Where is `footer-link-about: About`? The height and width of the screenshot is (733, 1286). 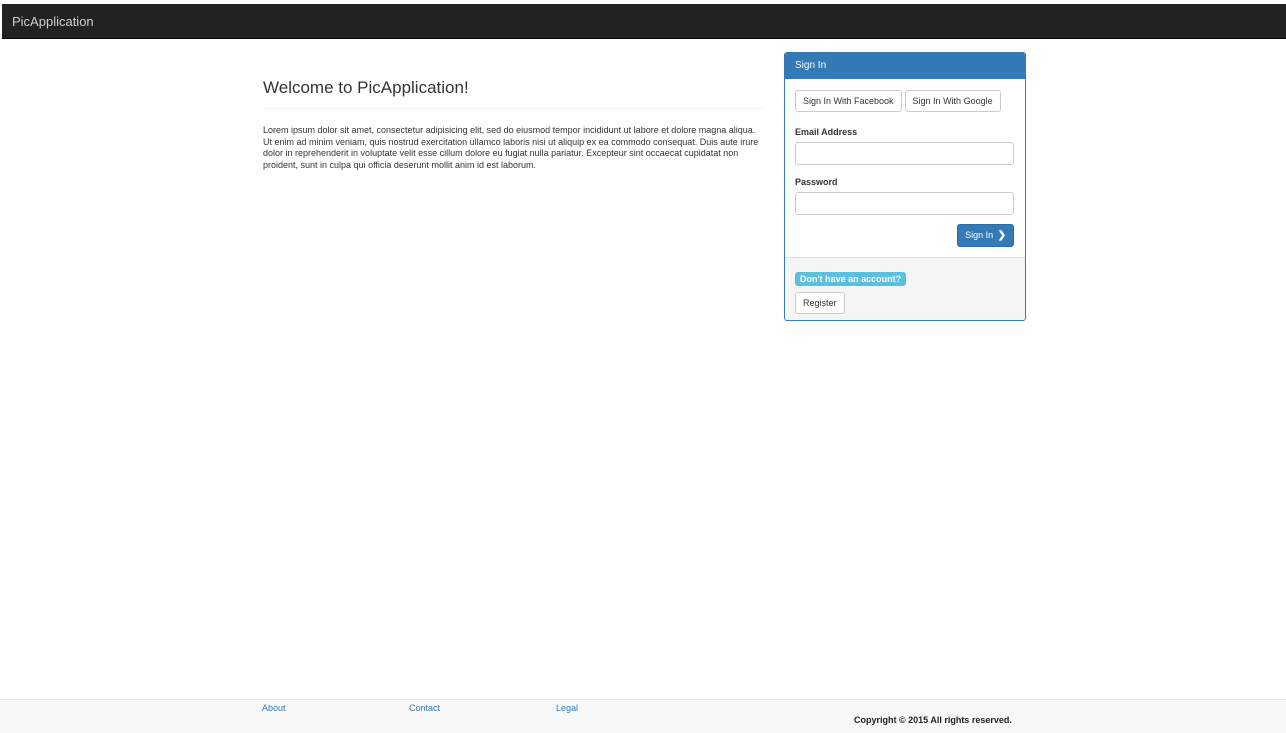
footer-link-about: About is located at coordinates (274, 708).